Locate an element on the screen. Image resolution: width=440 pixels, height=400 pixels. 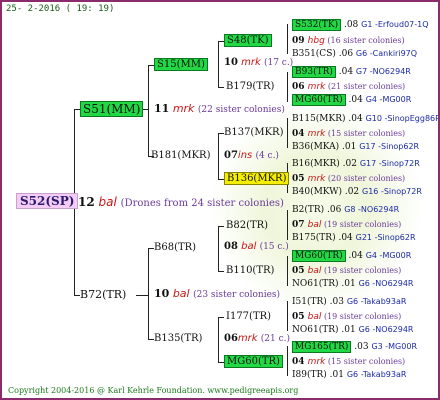
leaf-row: B93(TR) .04 G7 -NO6294R is located at coordinates (351, 72).